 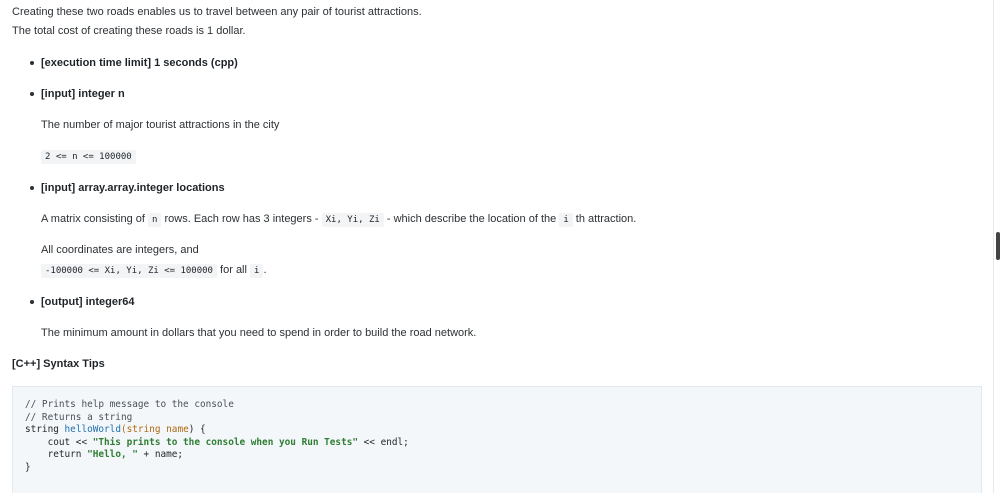 I want to click on locations-desc-mid: rows. Each row has 3 integers -, so click(x=241, y=219).